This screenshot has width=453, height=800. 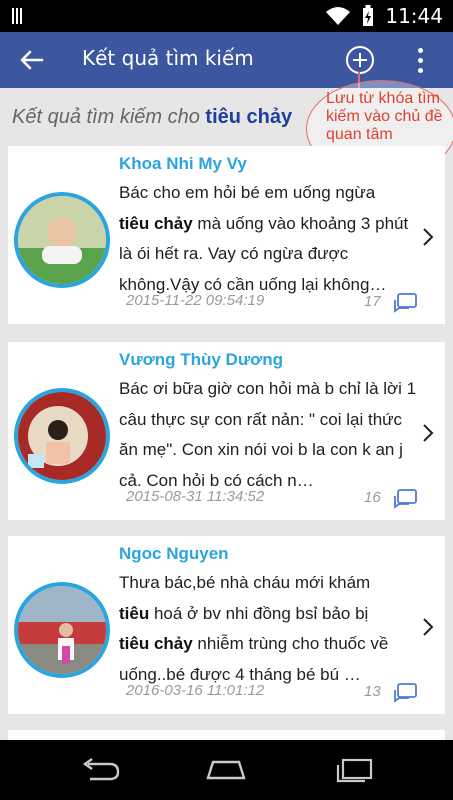 I want to click on status-bar: 11:44, so click(x=226, y=16).